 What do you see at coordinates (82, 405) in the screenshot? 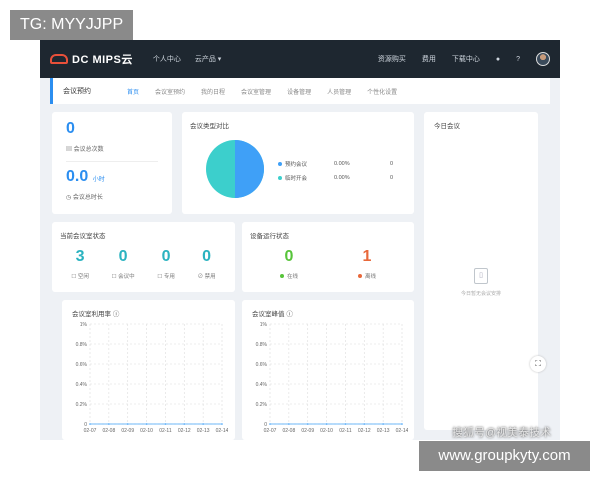
I see `y-tick-label: 0.2%` at bounding box center [82, 405].